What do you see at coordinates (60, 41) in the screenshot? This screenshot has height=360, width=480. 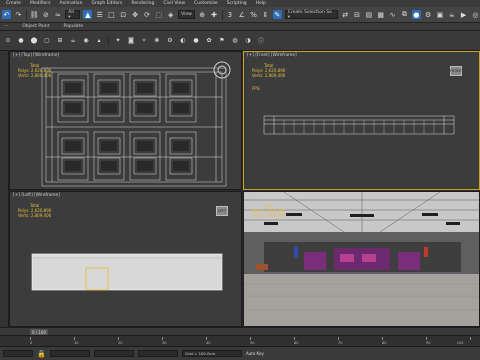 I see `expand-icon: ⊞` at bounding box center [60, 41].